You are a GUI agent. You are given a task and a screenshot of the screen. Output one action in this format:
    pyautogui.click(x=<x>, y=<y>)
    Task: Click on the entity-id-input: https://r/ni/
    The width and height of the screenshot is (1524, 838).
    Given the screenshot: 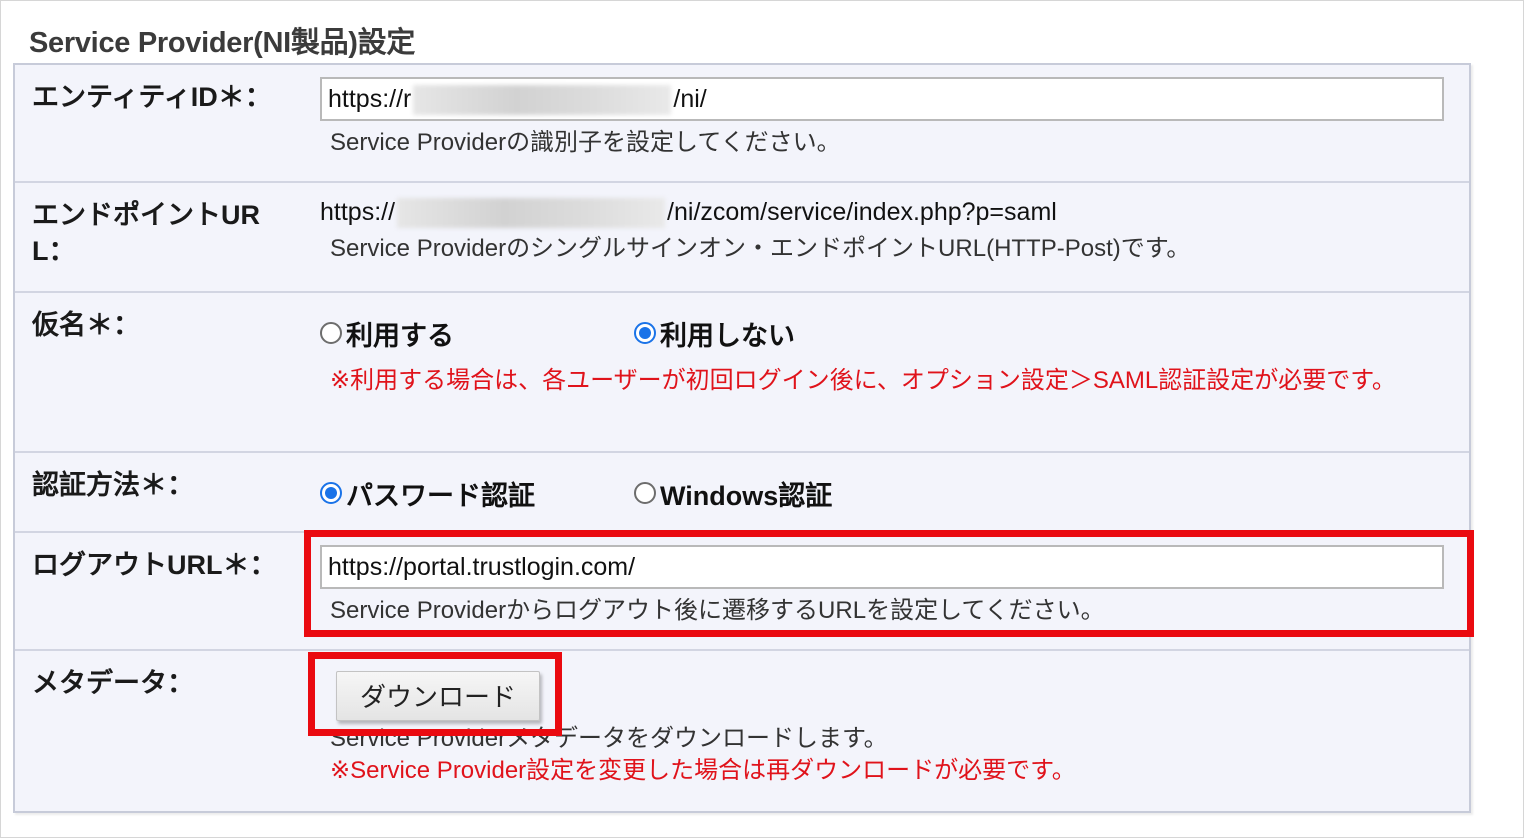 What is the action you would take?
    pyautogui.click(x=882, y=99)
    